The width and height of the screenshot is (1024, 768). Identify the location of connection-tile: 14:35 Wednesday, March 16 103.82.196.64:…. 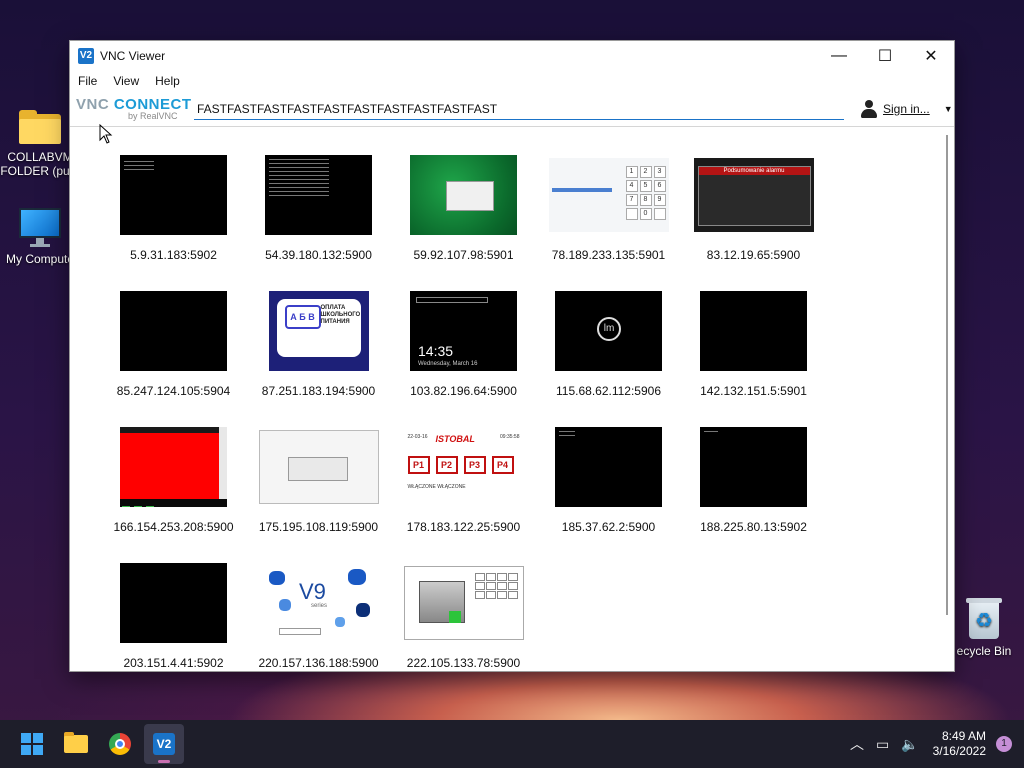
(463, 359).